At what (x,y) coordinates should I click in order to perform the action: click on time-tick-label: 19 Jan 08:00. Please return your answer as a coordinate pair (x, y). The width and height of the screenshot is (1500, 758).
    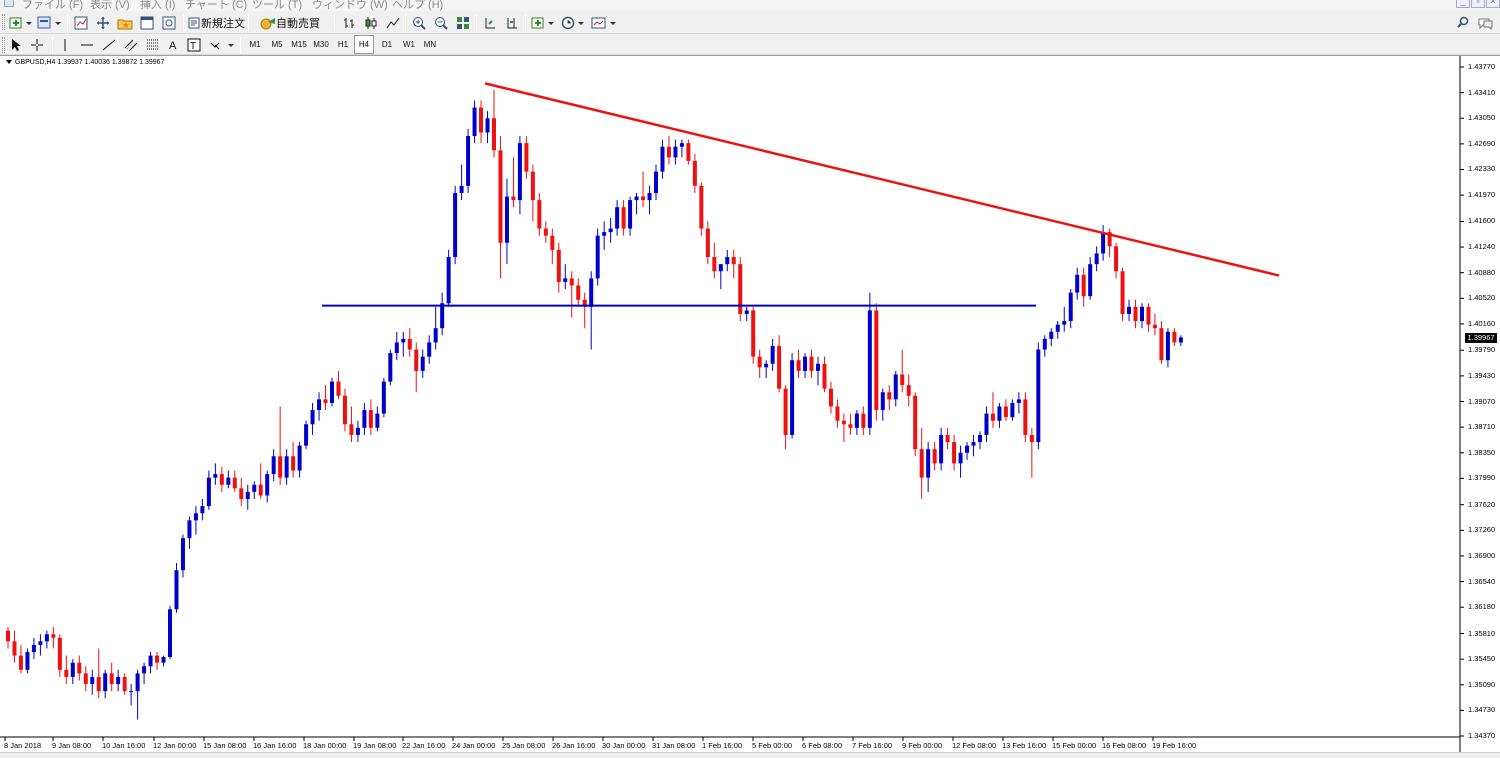
    Looking at the image, I should click on (375, 745).